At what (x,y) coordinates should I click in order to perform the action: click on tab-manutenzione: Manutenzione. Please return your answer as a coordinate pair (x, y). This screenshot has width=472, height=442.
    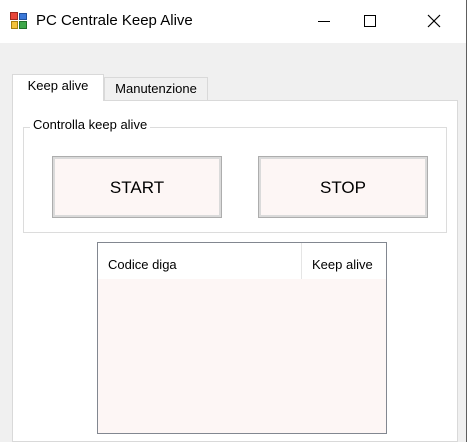
    Looking at the image, I should click on (156, 89).